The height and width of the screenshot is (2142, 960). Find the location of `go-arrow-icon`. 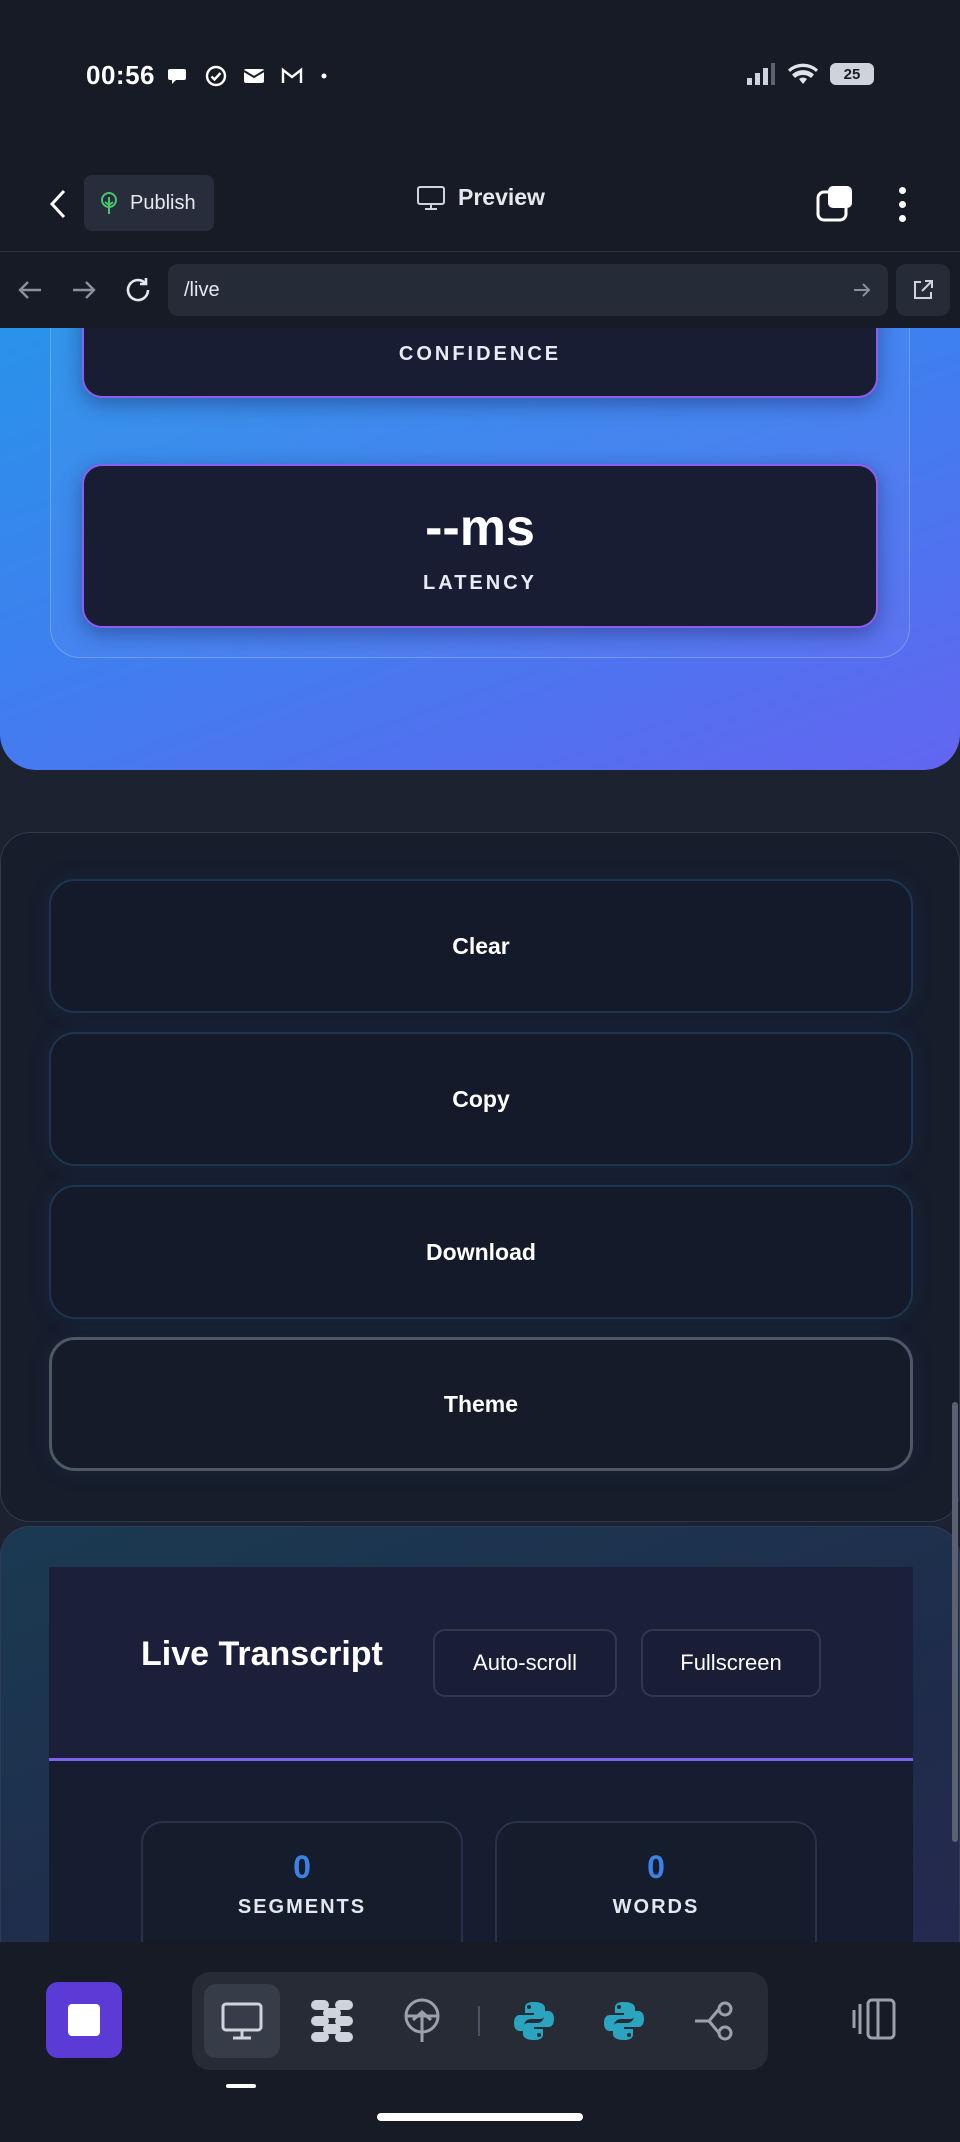

go-arrow-icon is located at coordinates (862, 290).